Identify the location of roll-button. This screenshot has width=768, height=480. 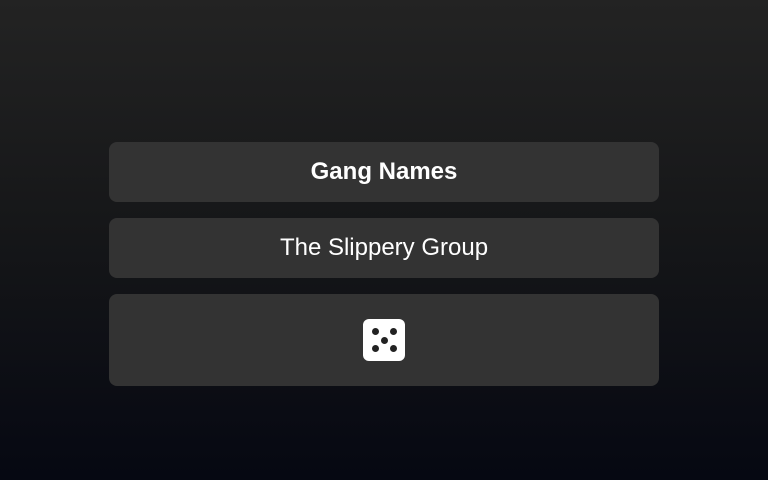
(384, 340).